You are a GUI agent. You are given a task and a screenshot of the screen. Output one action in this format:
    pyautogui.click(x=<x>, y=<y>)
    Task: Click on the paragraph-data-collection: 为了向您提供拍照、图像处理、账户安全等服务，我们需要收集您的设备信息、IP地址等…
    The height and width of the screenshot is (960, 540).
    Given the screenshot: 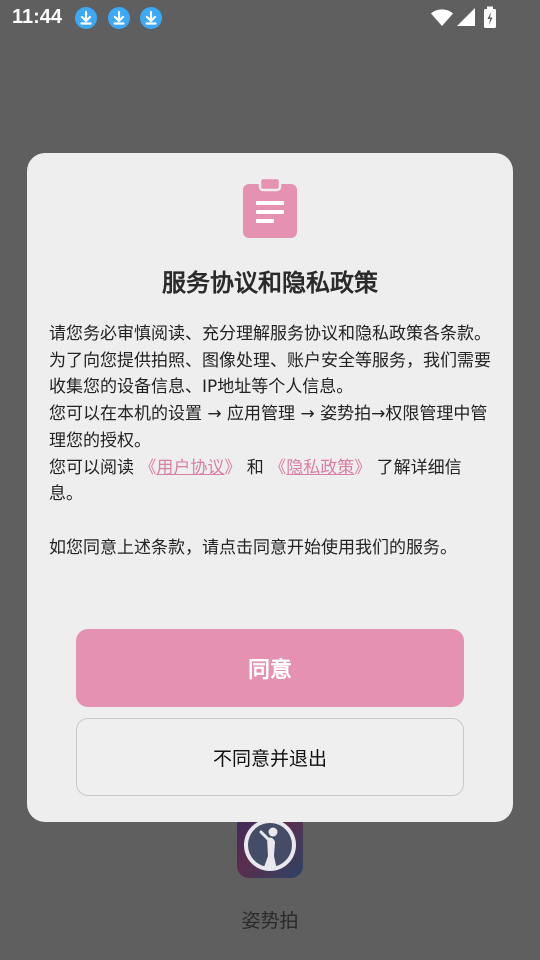 What is the action you would take?
    pyautogui.click(x=270, y=374)
    